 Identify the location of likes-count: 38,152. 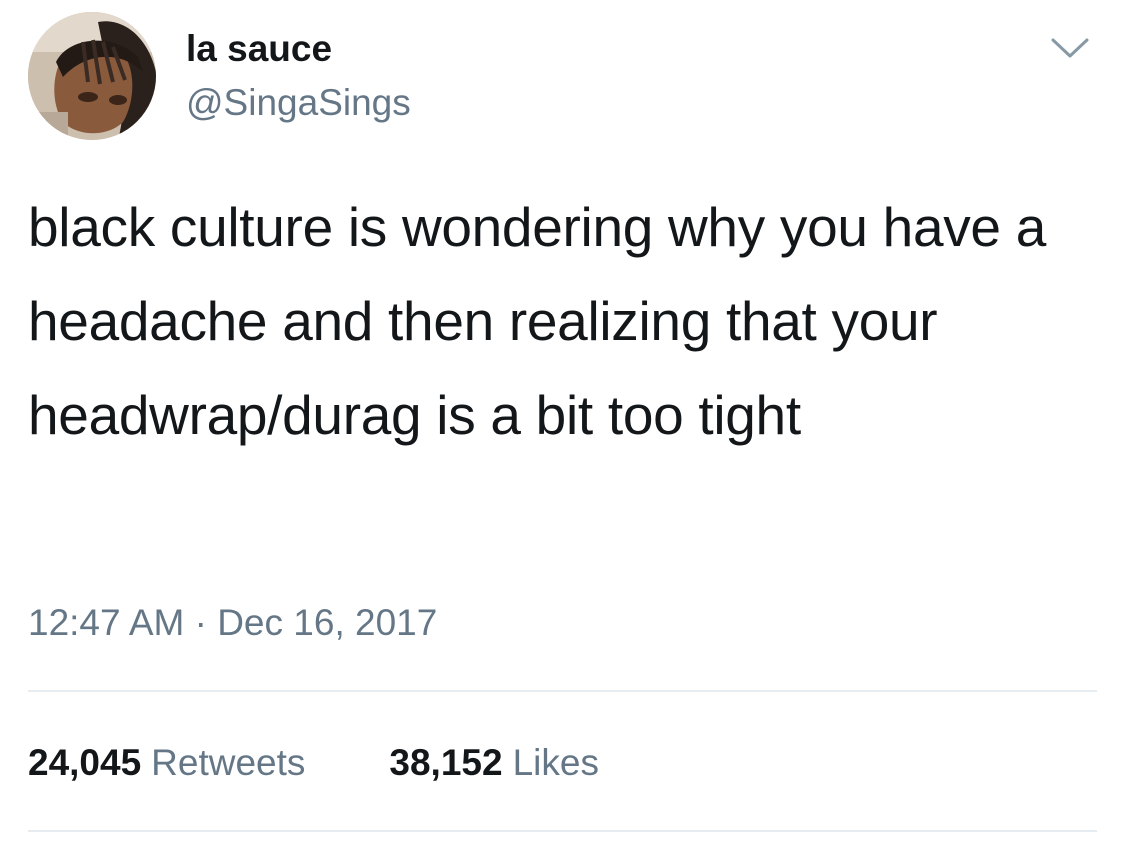
(446, 762).